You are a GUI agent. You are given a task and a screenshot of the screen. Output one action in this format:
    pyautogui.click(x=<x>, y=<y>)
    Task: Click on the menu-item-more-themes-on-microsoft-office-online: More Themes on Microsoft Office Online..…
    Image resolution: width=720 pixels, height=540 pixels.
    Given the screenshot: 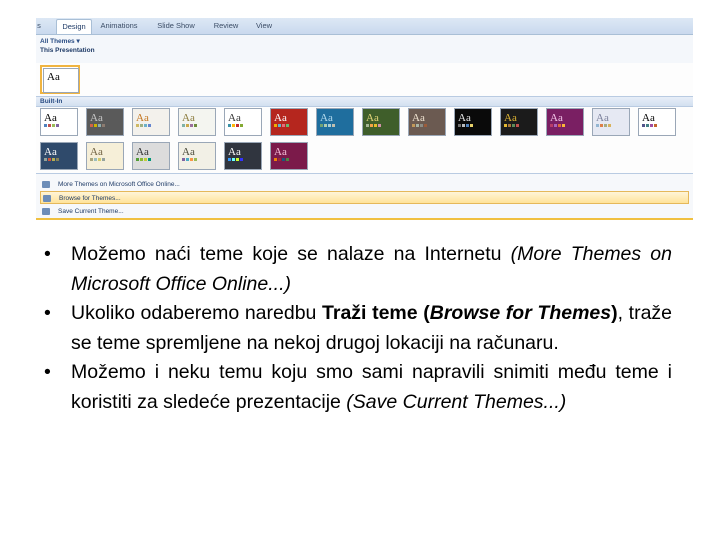 What is the action you would take?
    pyautogui.click(x=364, y=184)
    